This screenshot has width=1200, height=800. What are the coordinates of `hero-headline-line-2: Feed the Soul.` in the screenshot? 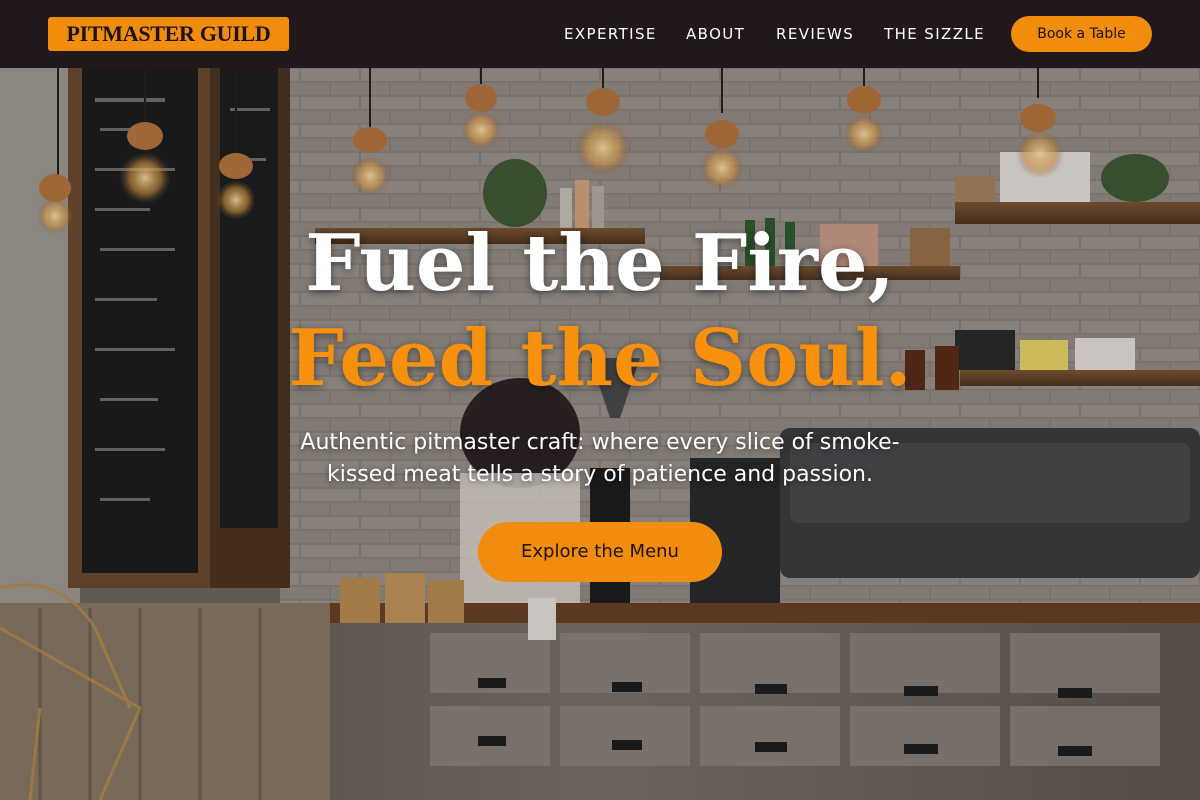 It's located at (600, 358).